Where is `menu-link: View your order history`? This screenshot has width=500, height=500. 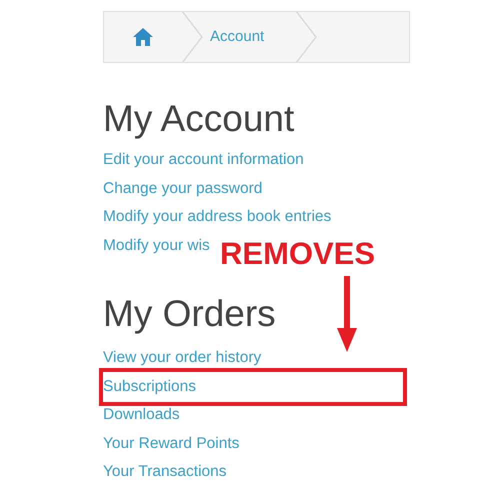
menu-link: View your order history is located at coordinates (182, 358).